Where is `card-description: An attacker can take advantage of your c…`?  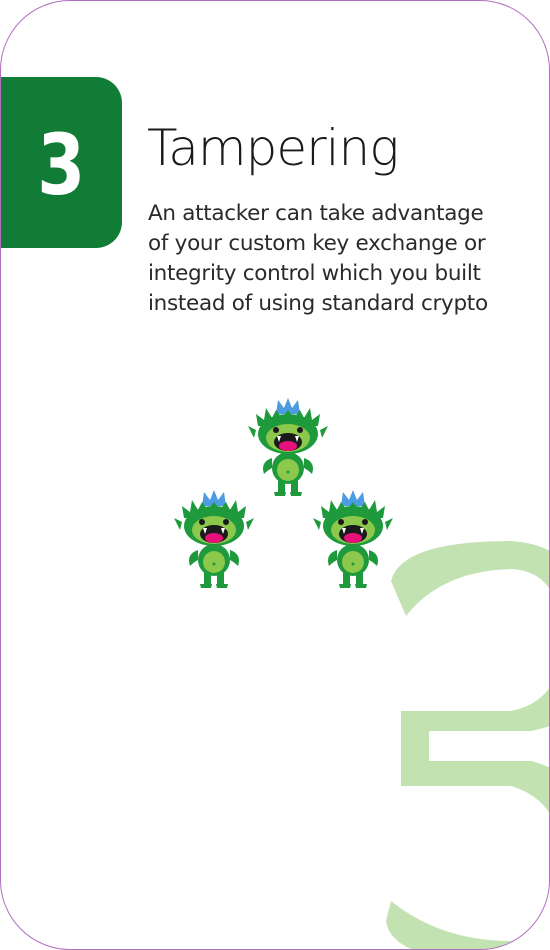 card-description: An attacker can take advantage of your c… is located at coordinates (338, 259).